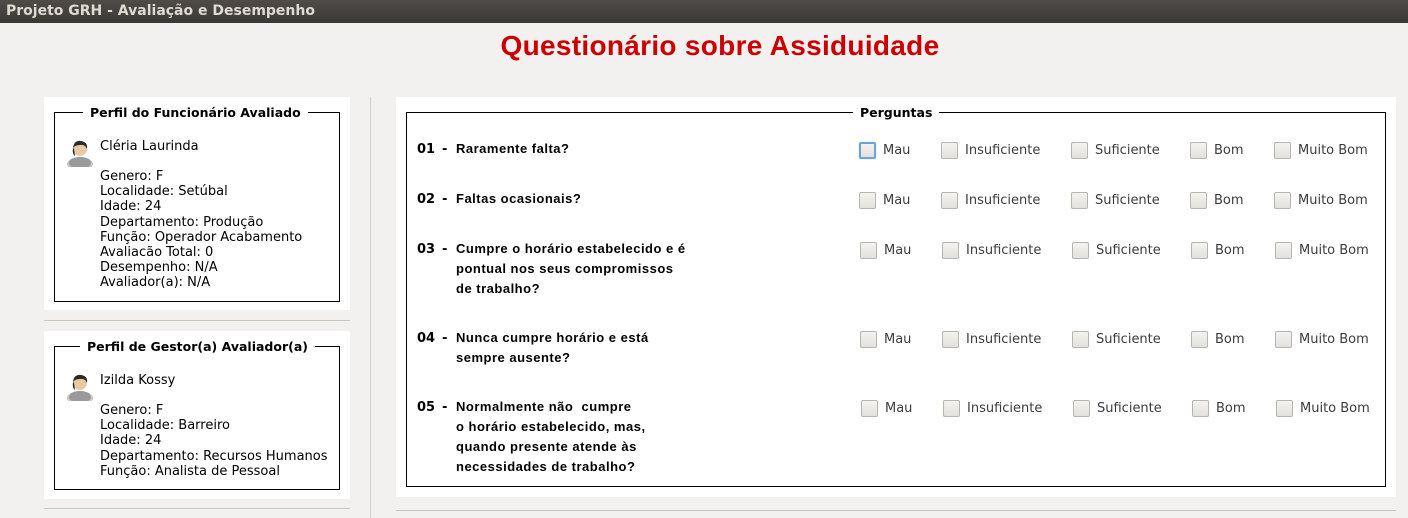 Image resolution: width=1408 pixels, height=518 pixels. What do you see at coordinates (80, 153) in the screenshot?
I see `person-avatar-icon` at bounding box center [80, 153].